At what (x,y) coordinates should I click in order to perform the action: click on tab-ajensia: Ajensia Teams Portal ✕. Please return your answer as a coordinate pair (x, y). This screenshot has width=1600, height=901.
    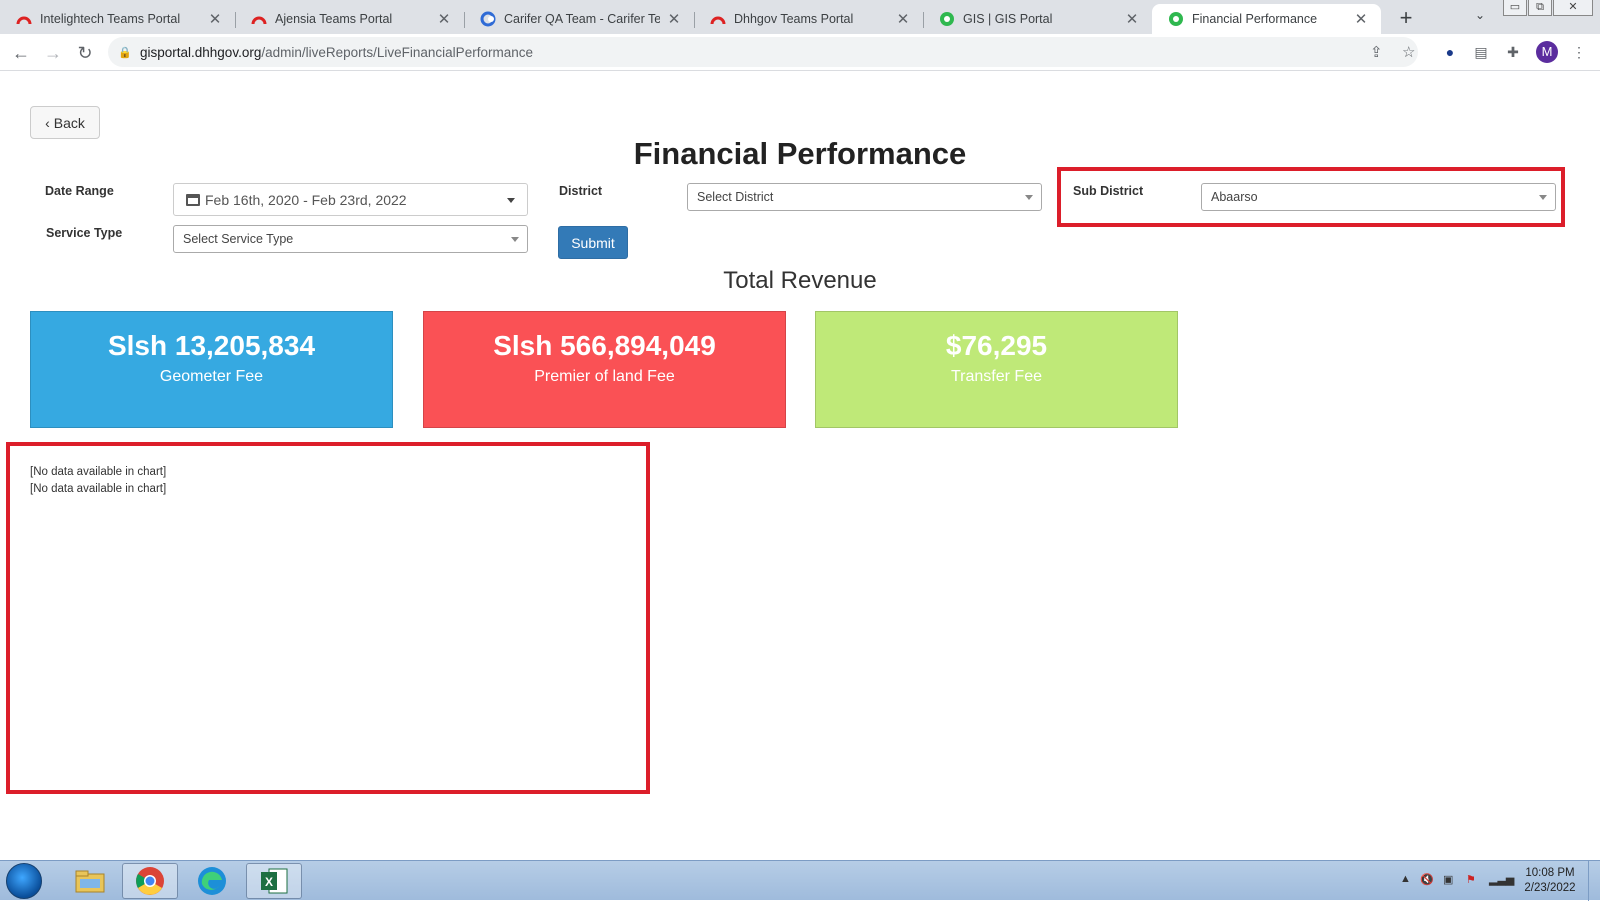
    Looking at the image, I should click on (350, 19).